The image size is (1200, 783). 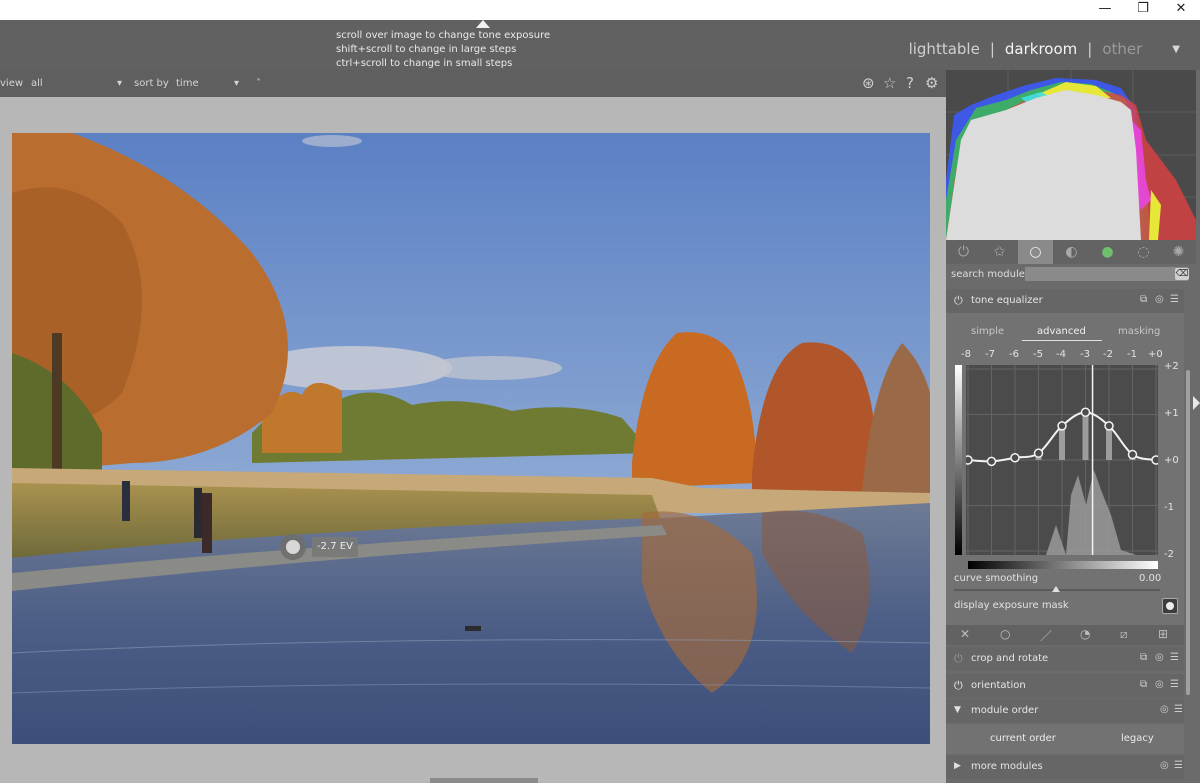 What do you see at coordinates (1143, 10) in the screenshot?
I see `restore-button: ❐` at bounding box center [1143, 10].